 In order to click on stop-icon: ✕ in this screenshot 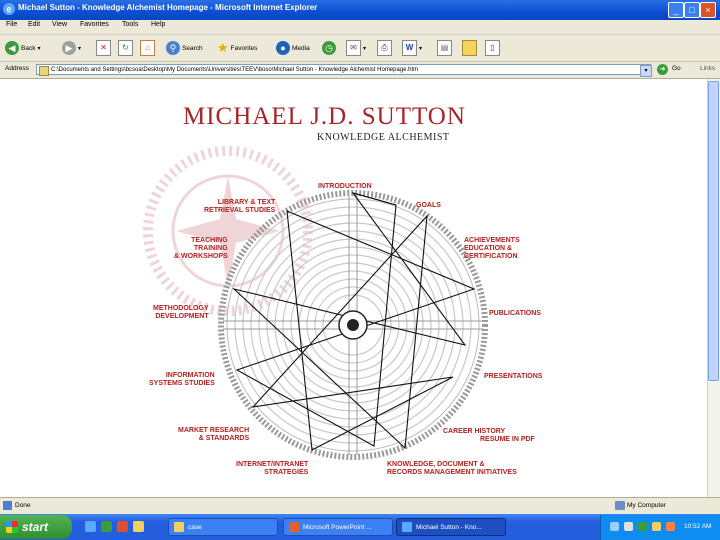, I will do `click(103, 48)`.